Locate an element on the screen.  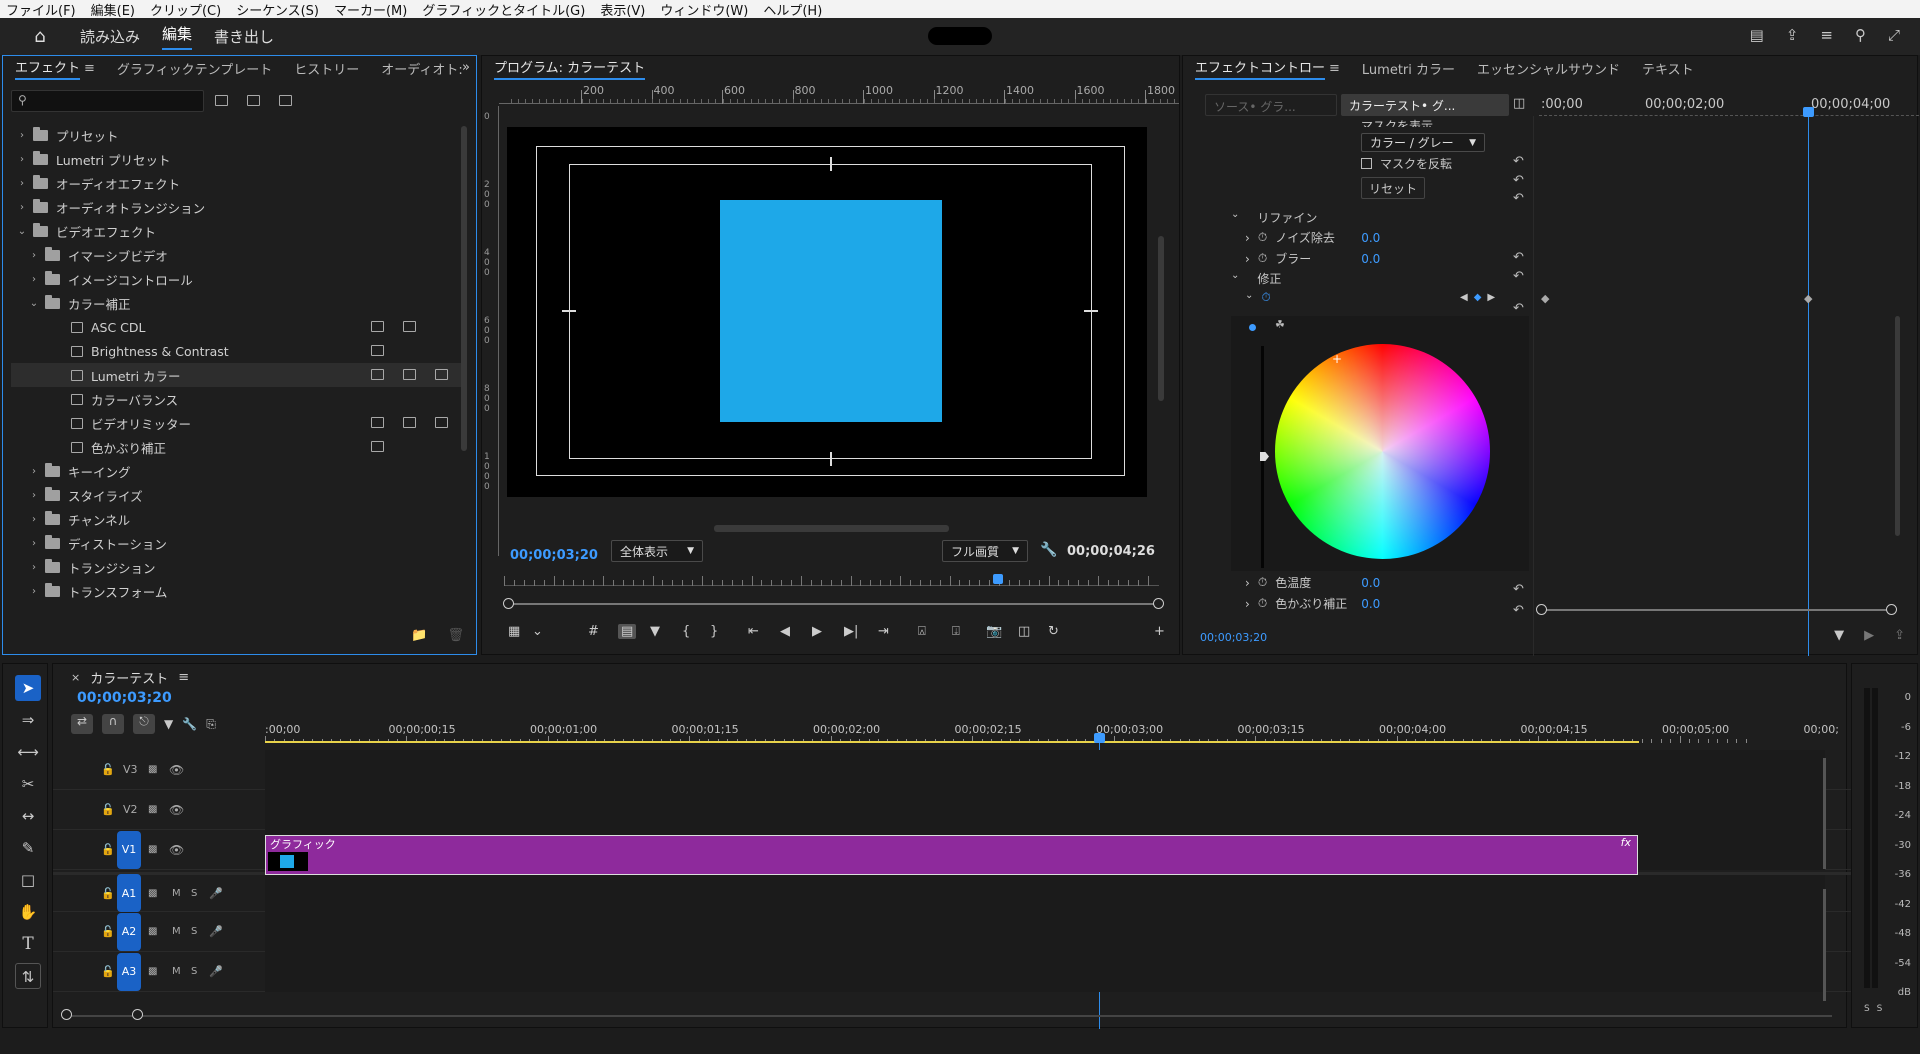
eye-icon: 👁 is located at coordinates (176, 770).